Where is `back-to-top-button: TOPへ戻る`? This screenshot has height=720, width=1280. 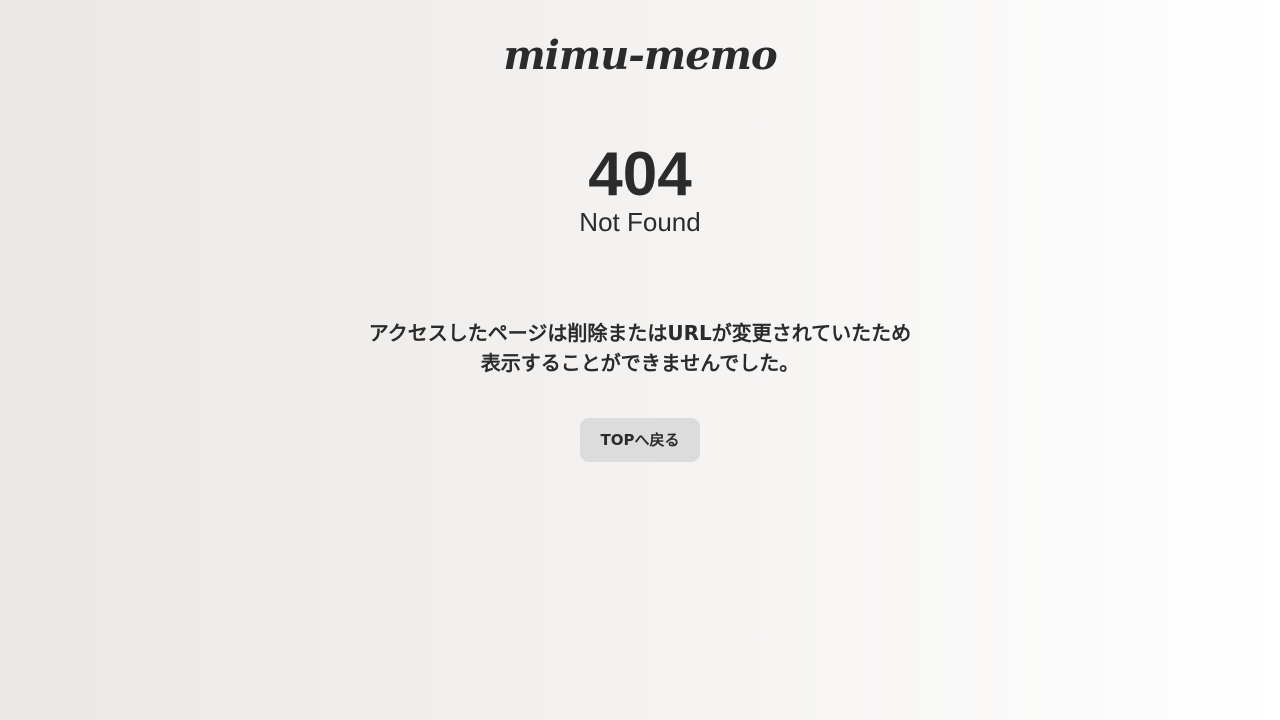 back-to-top-button: TOPへ戻る is located at coordinates (640, 440).